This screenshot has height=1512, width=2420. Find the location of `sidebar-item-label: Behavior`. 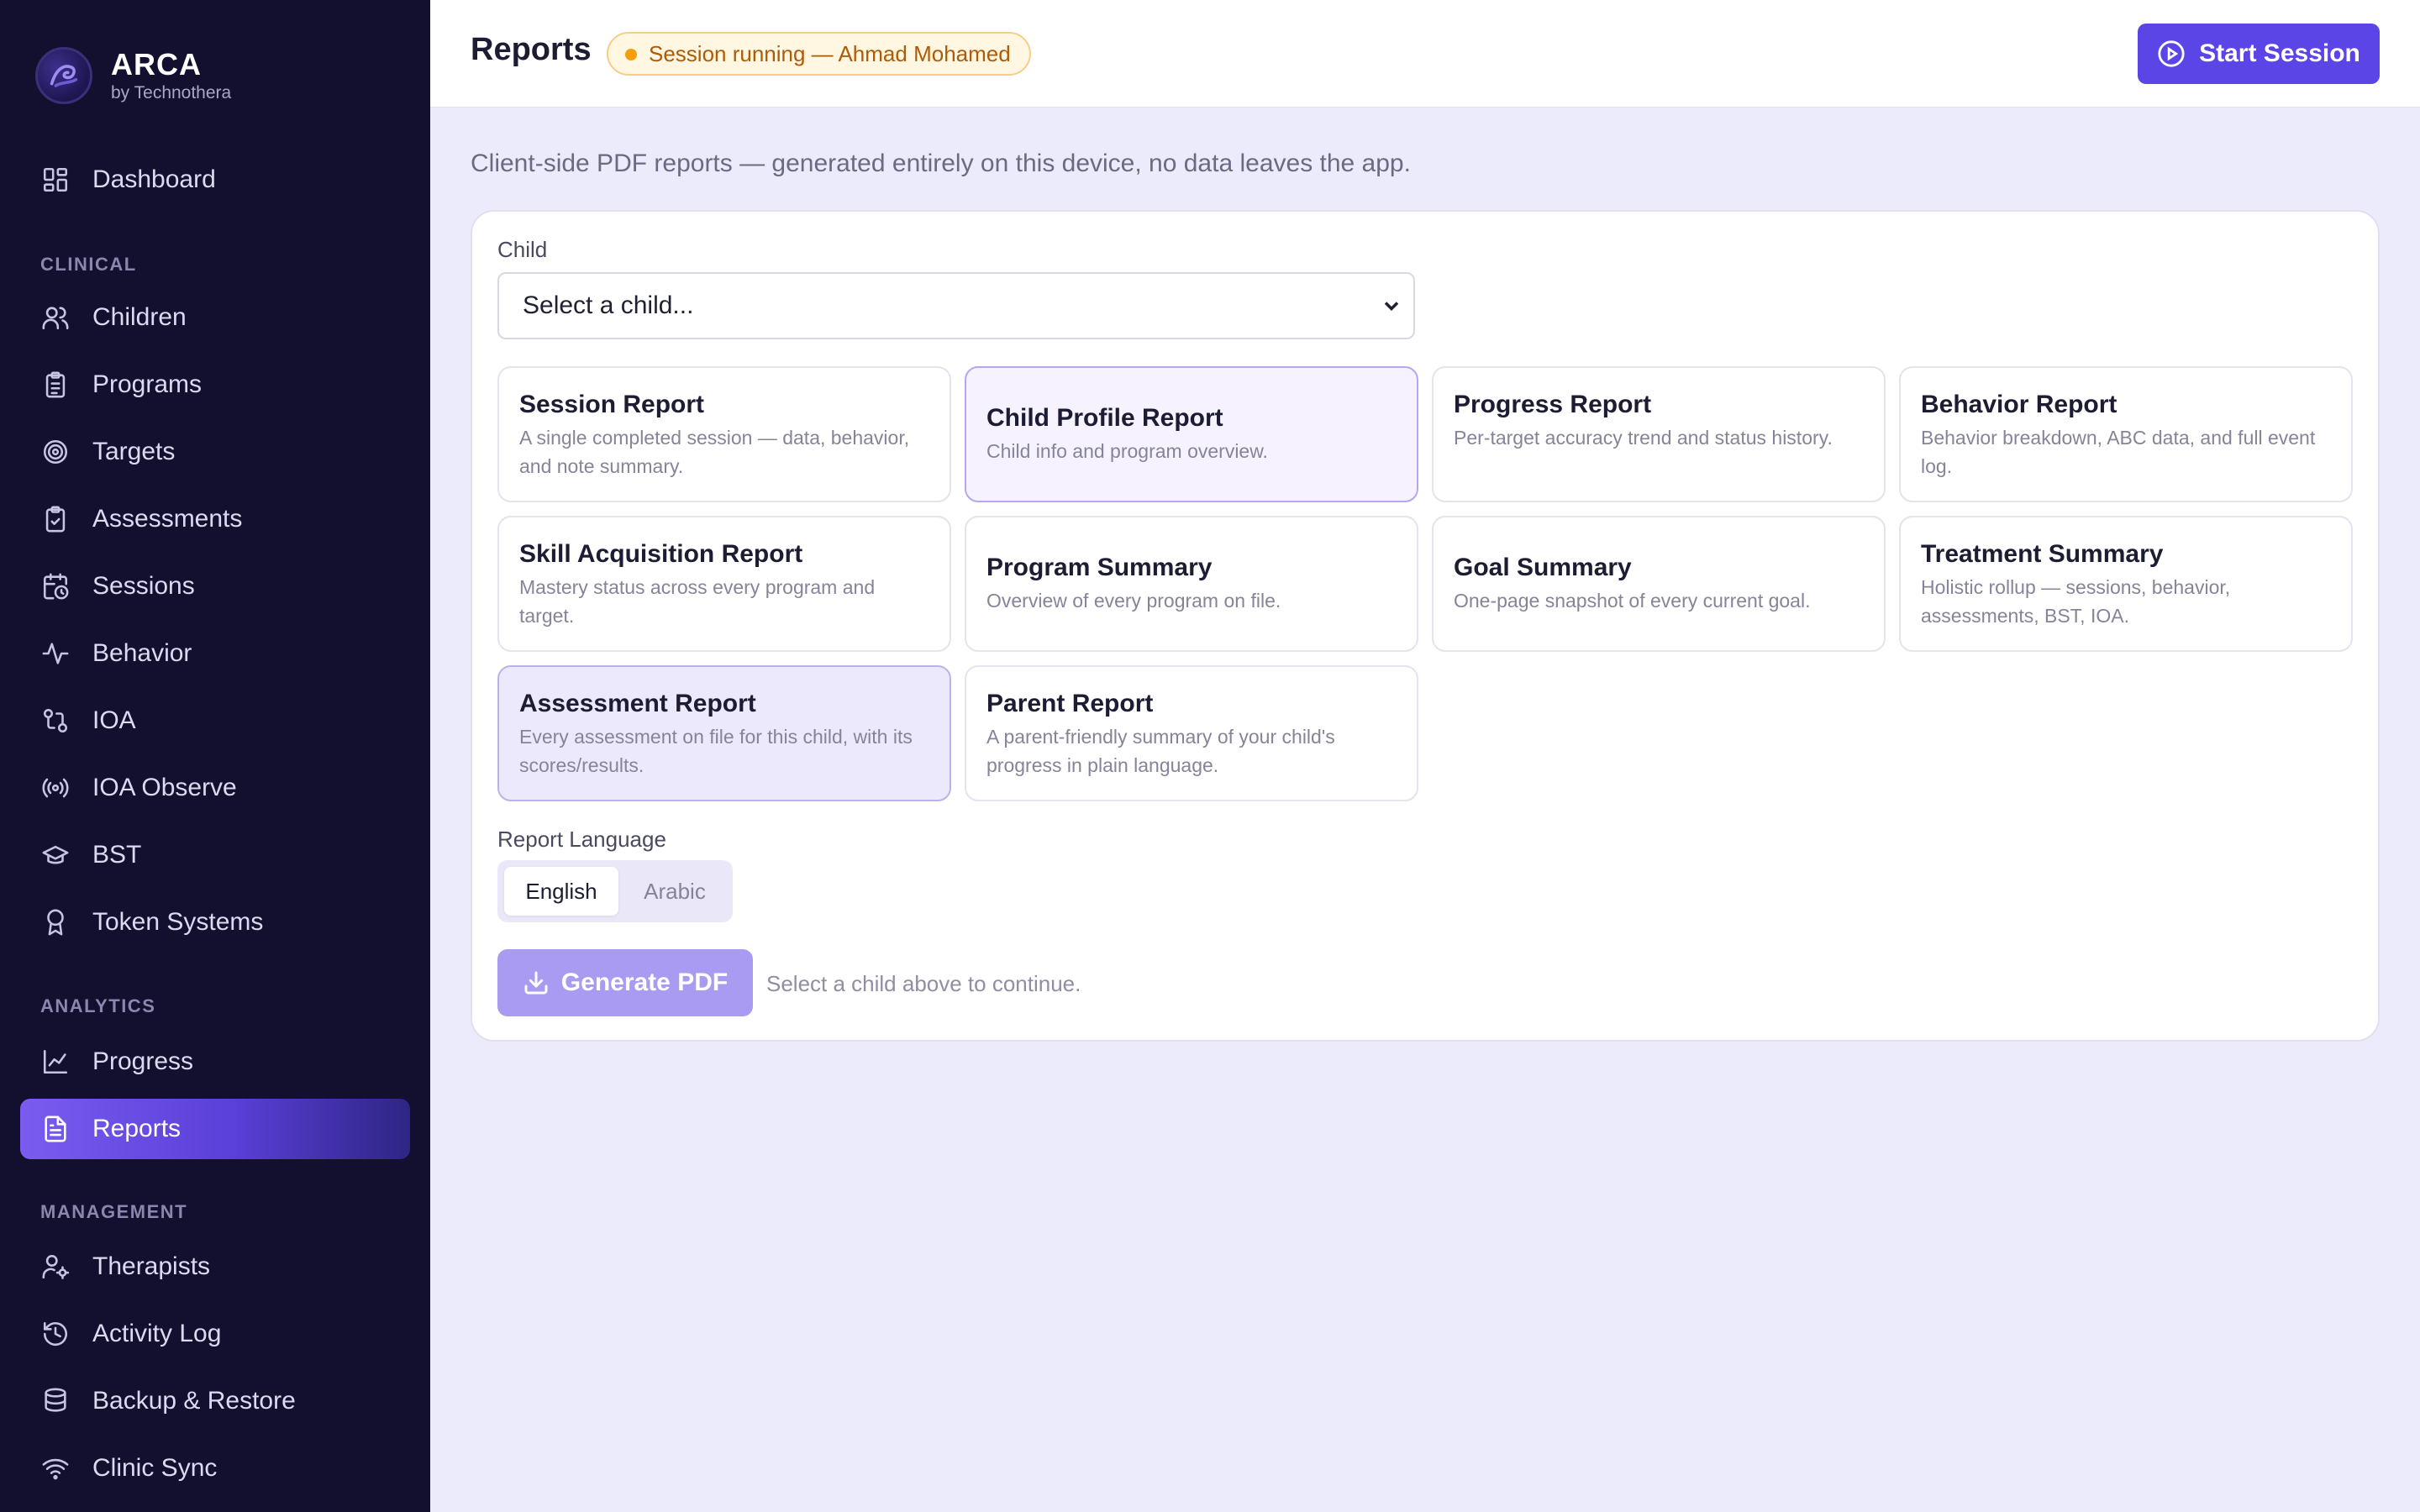

sidebar-item-label: Behavior is located at coordinates (142, 653).